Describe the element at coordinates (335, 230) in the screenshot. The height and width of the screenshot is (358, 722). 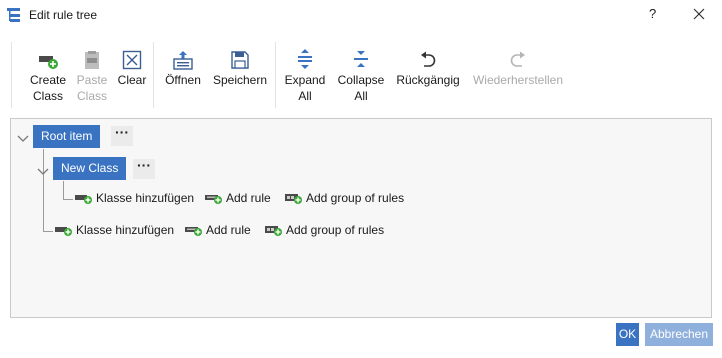
I see `root-add-group-label: Add group of rules` at that location.